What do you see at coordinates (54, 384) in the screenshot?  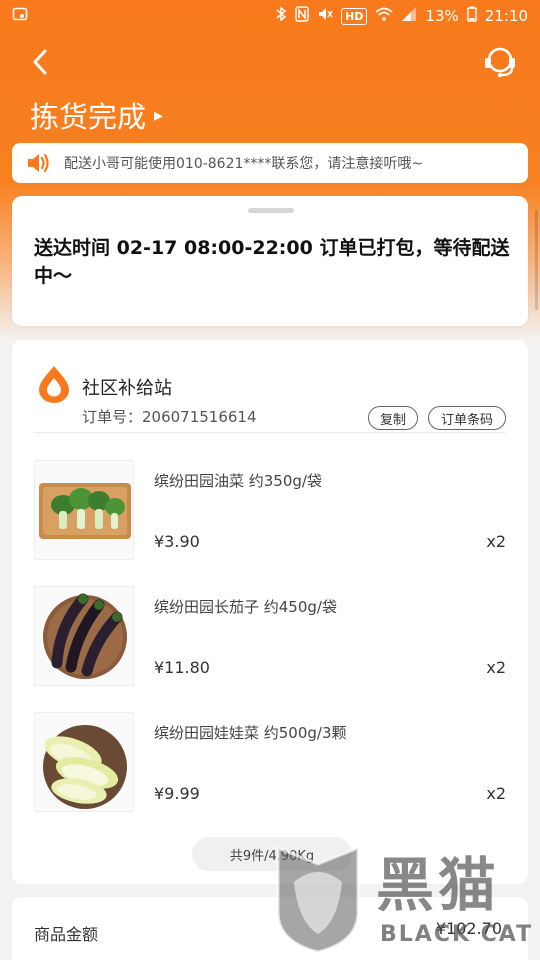 I see `store-logo-icon` at bounding box center [54, 384].